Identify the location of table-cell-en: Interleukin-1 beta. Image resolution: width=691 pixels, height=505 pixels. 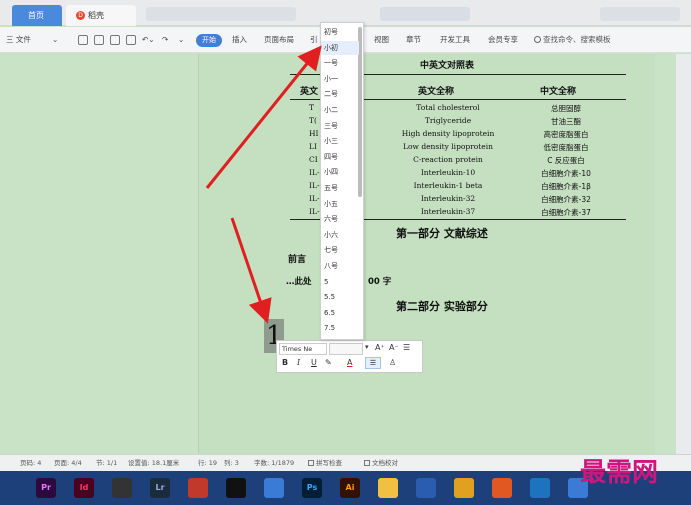
(448, 185).